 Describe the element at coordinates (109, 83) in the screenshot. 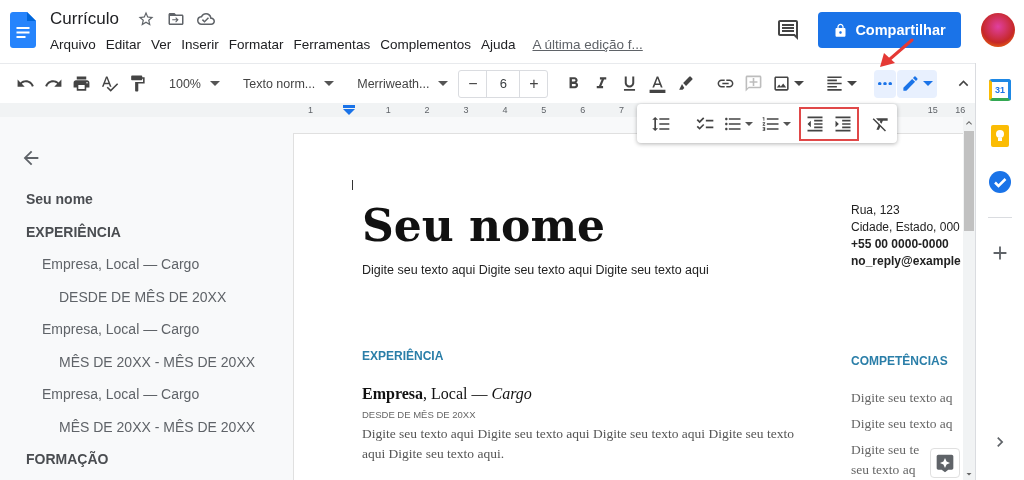

I see `spellcheck-icon` at that location.